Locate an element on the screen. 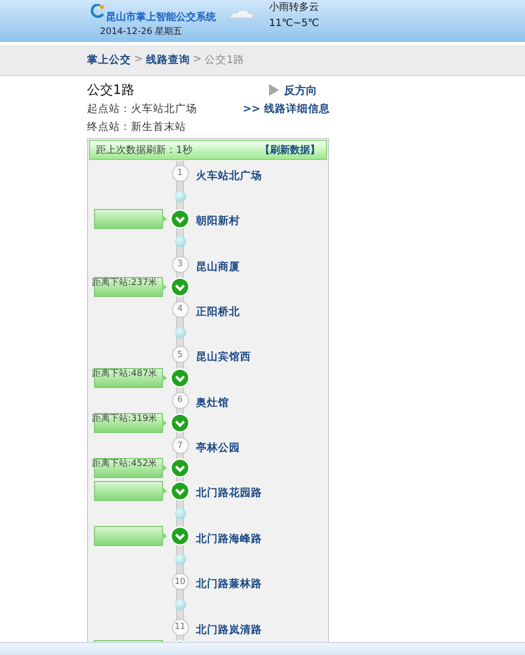  station-link: 北门路岚清路 is located at coordinates (229, 630).